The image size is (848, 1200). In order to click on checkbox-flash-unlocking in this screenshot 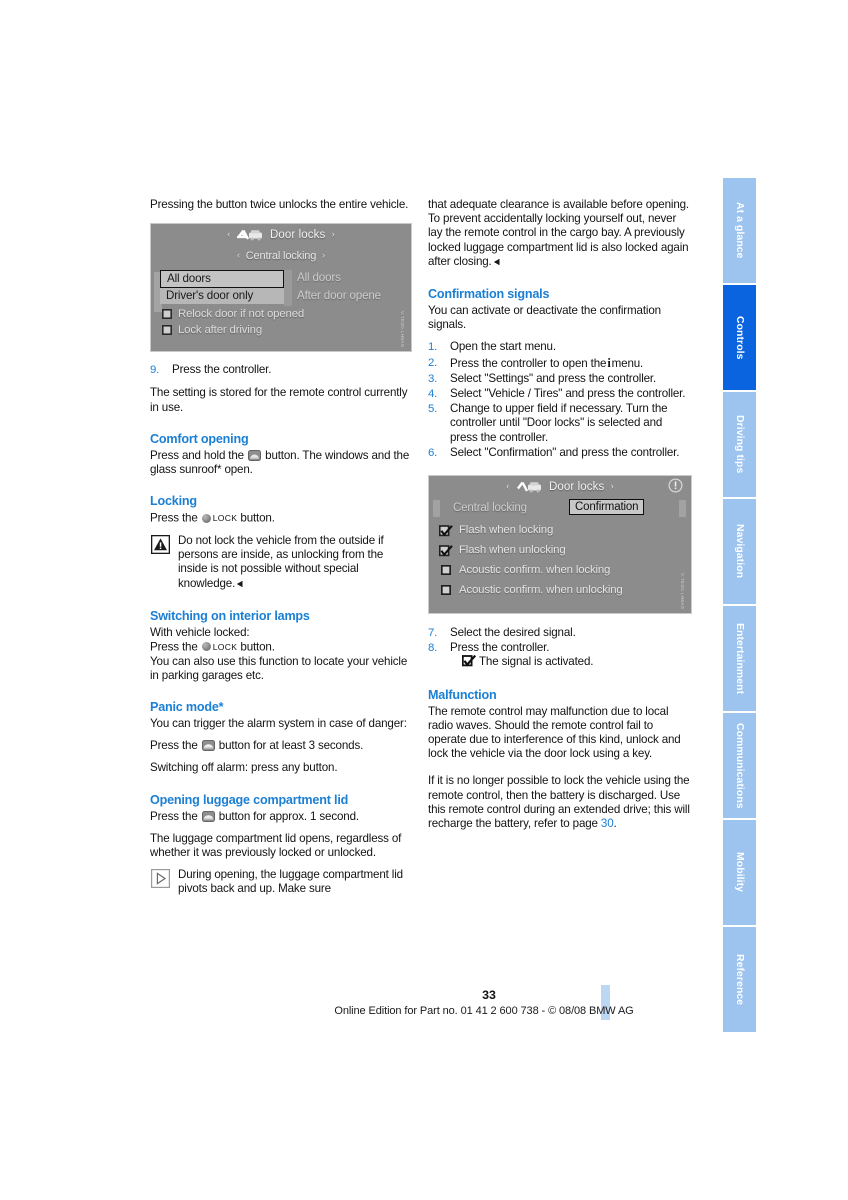, I will do `click(446, 551)`.